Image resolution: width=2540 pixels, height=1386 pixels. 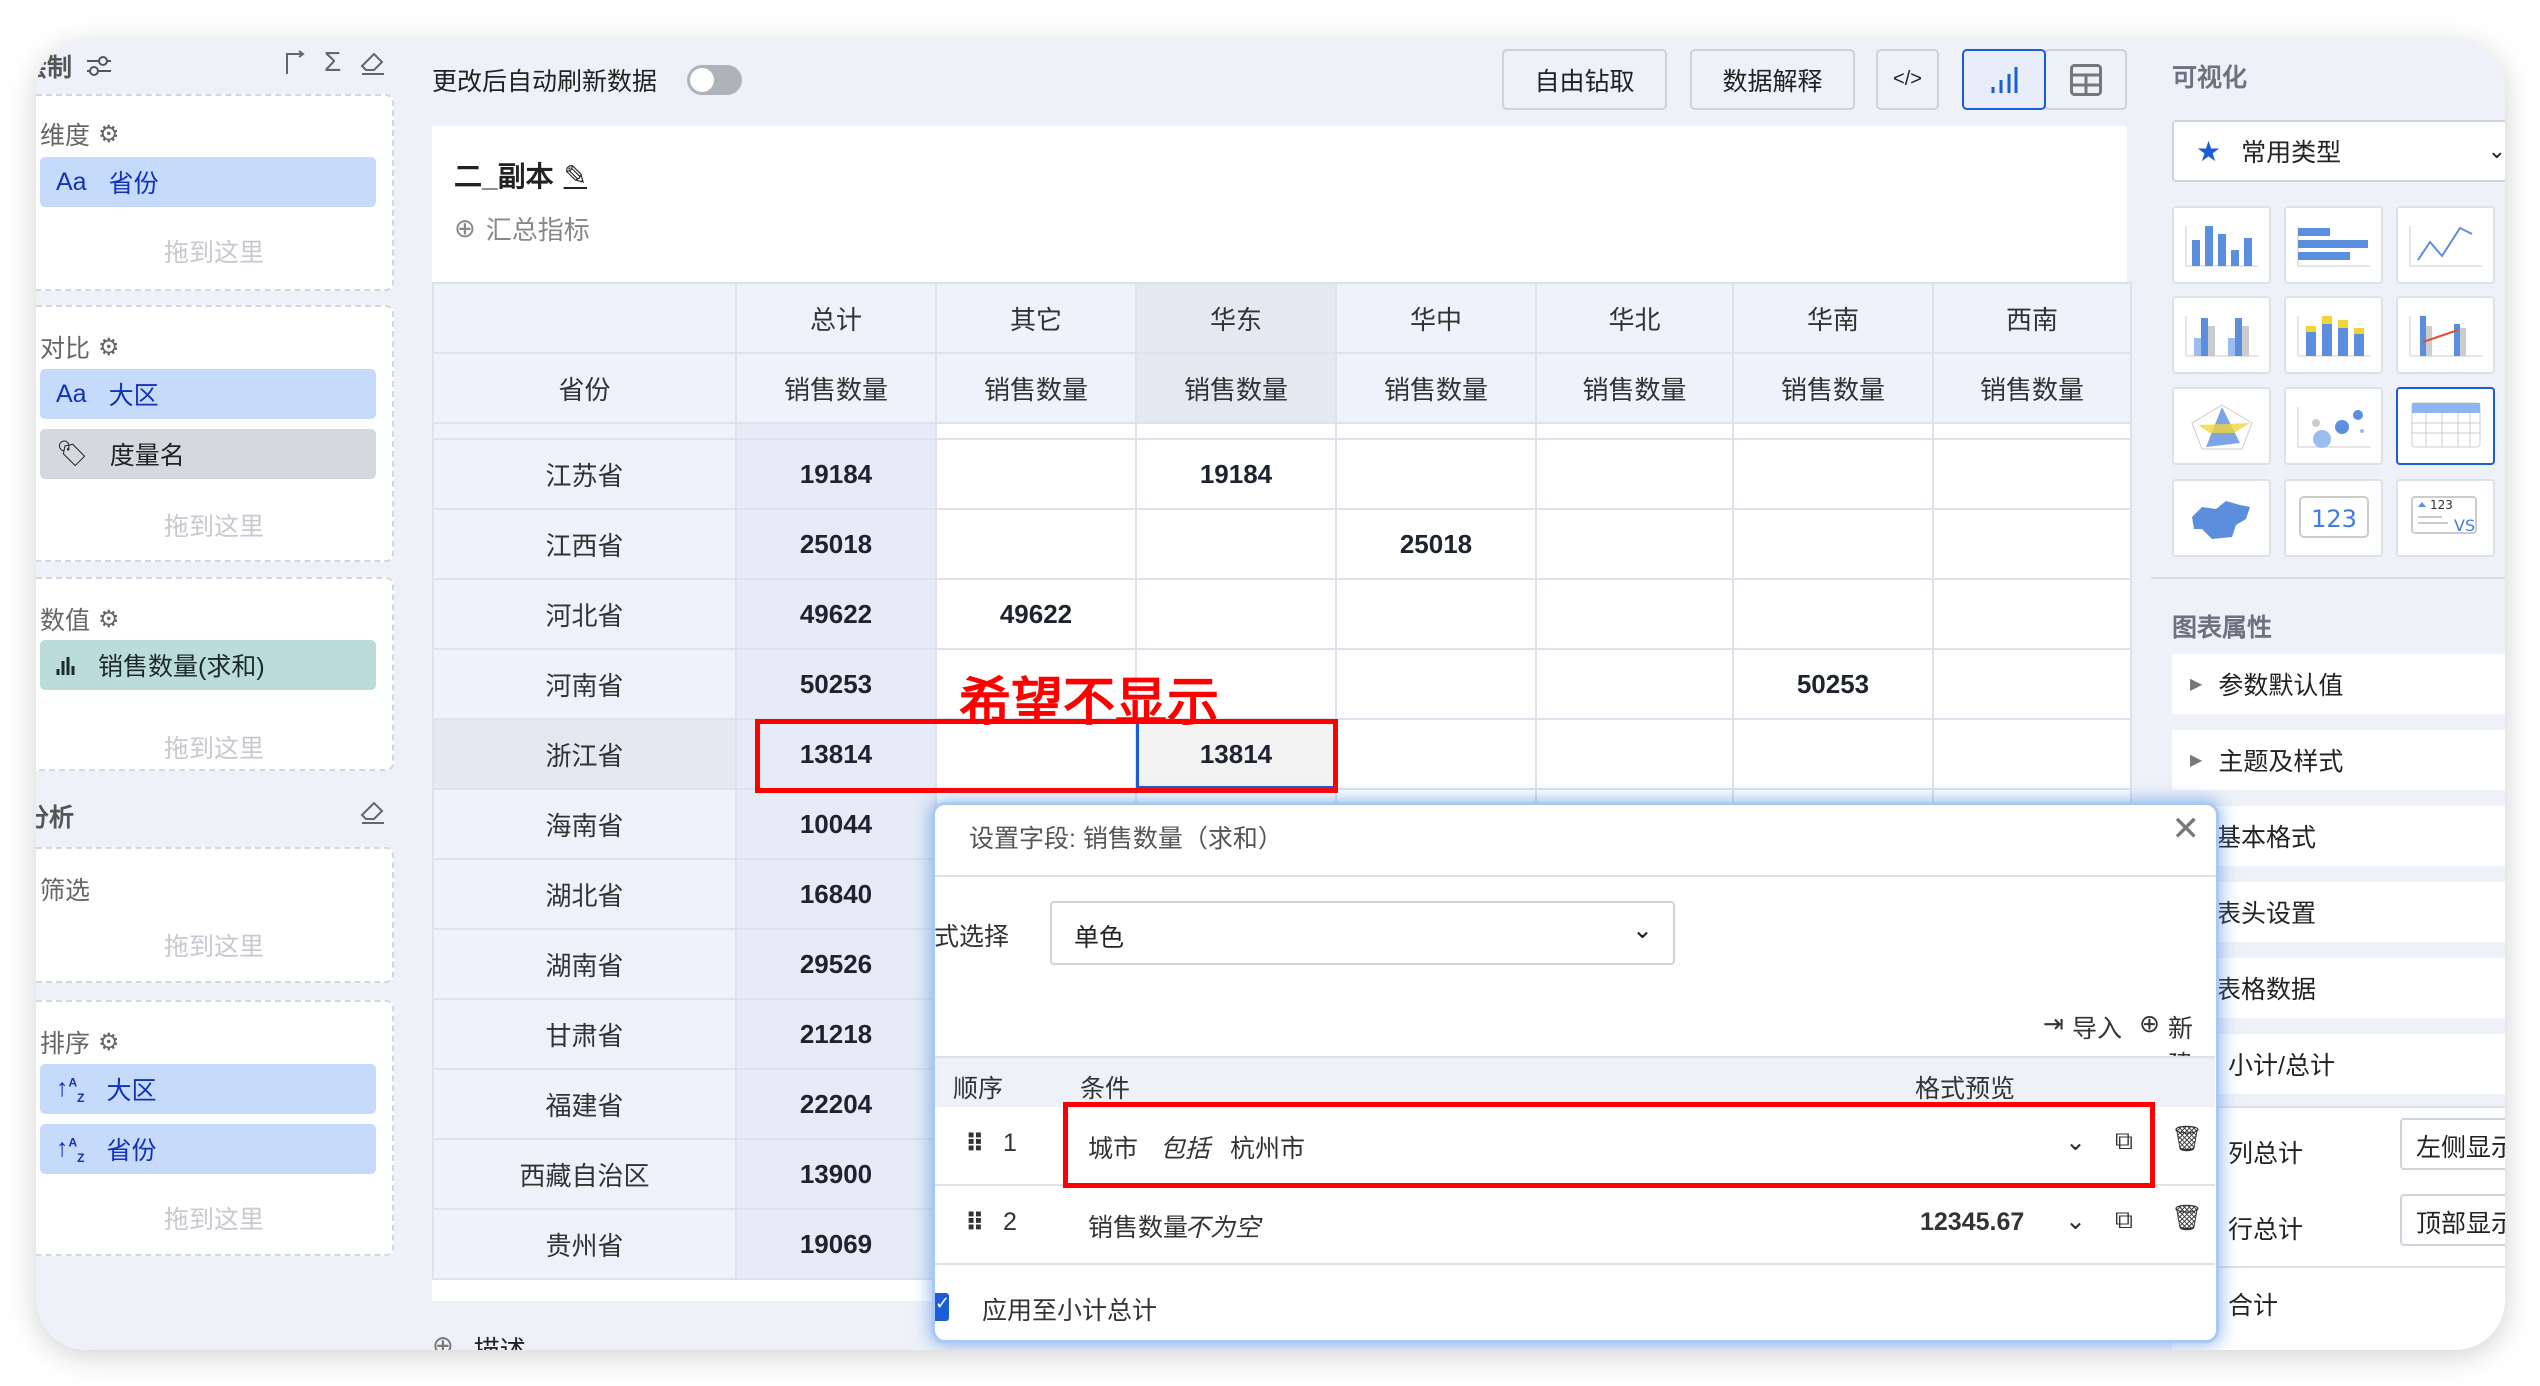 I want to click on data-cell: 21218, so click(x=836, y=1034).